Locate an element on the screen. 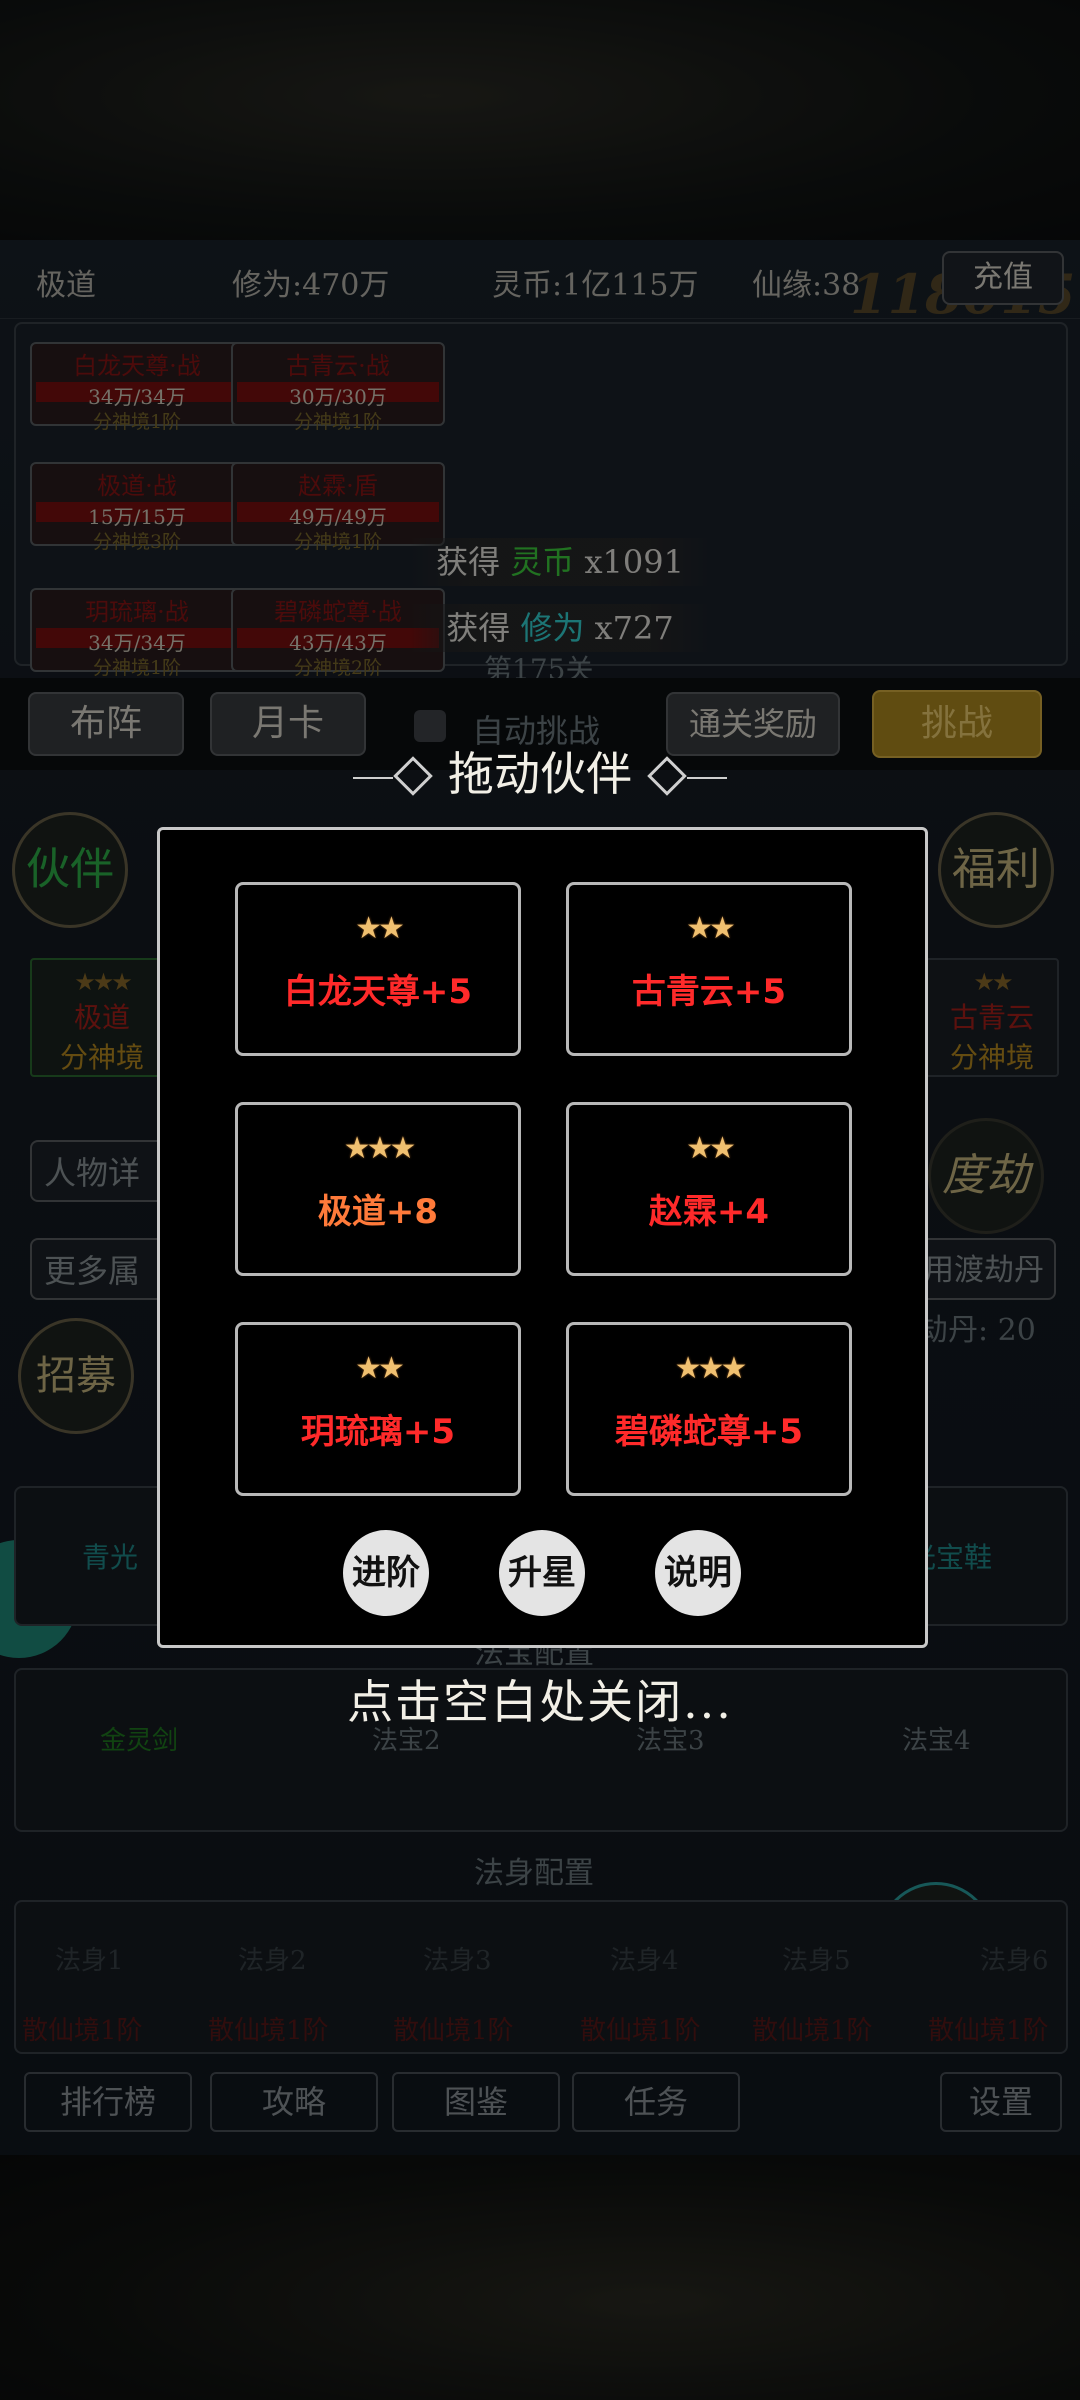  partner-card: ★★★ 碧磷蛇尊+5 is located at coordinates (709, 1409).